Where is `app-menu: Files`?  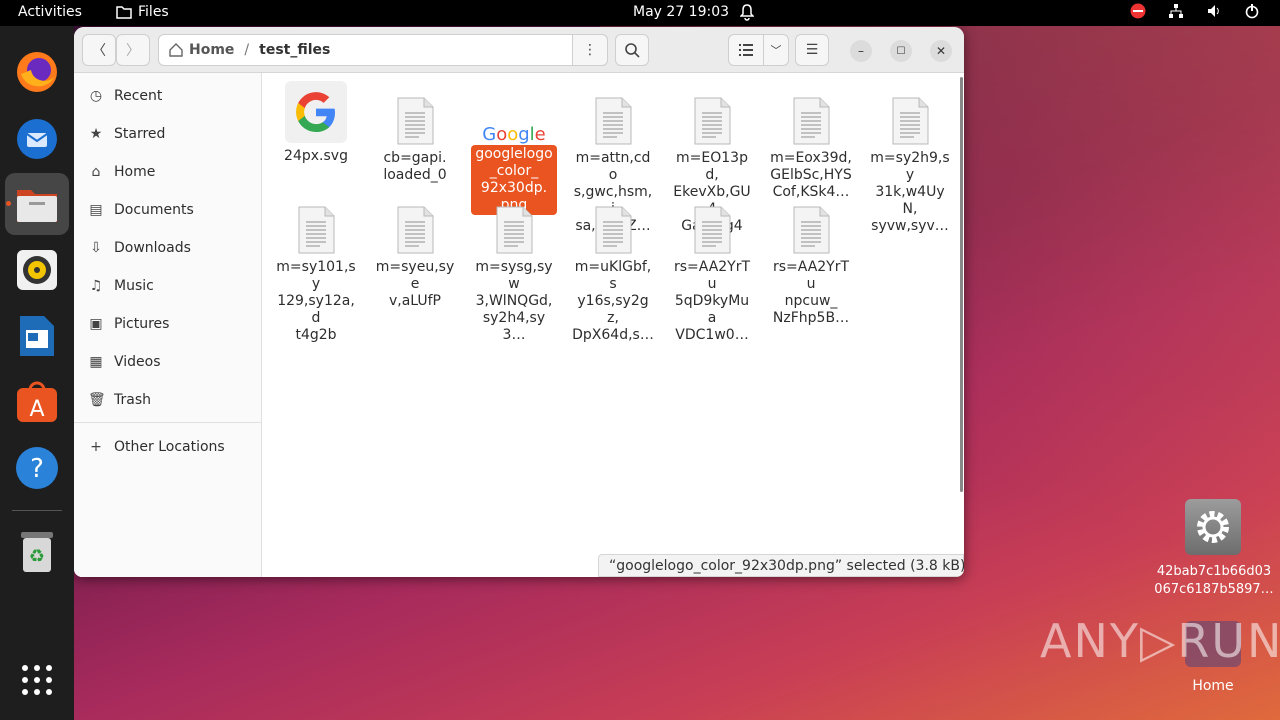 app-menu: Files is located at coordinates (142, 12).